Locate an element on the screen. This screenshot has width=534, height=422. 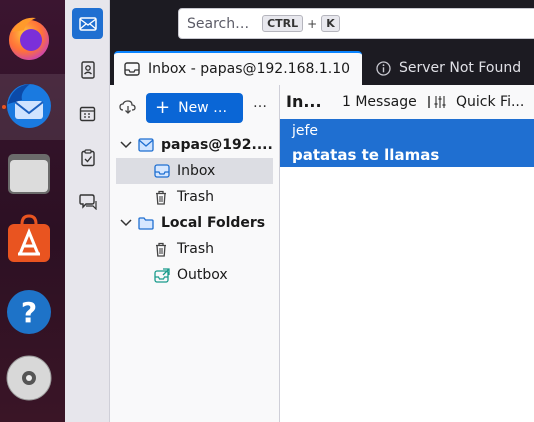
tab-inbox: Inbox - papas@192.168.1.10 is located at coordinates (238, 68).